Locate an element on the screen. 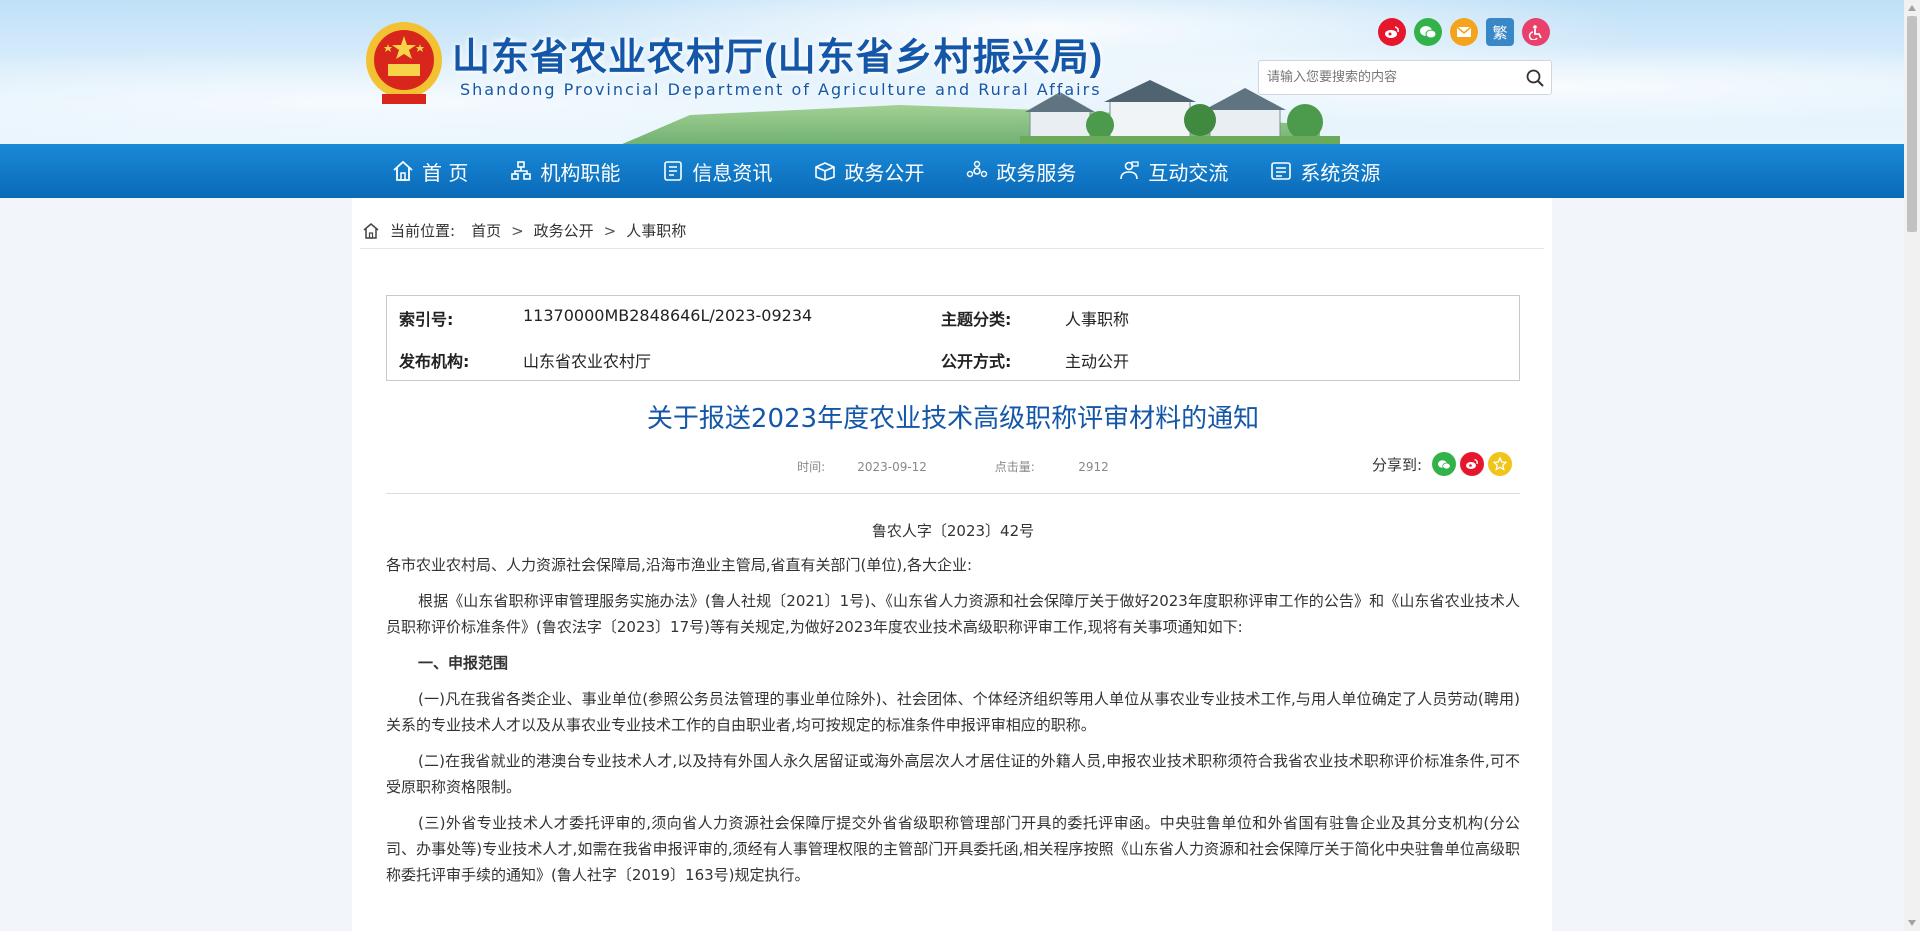  nav-item-home: 首 页 is located at coordinates (430, 171).